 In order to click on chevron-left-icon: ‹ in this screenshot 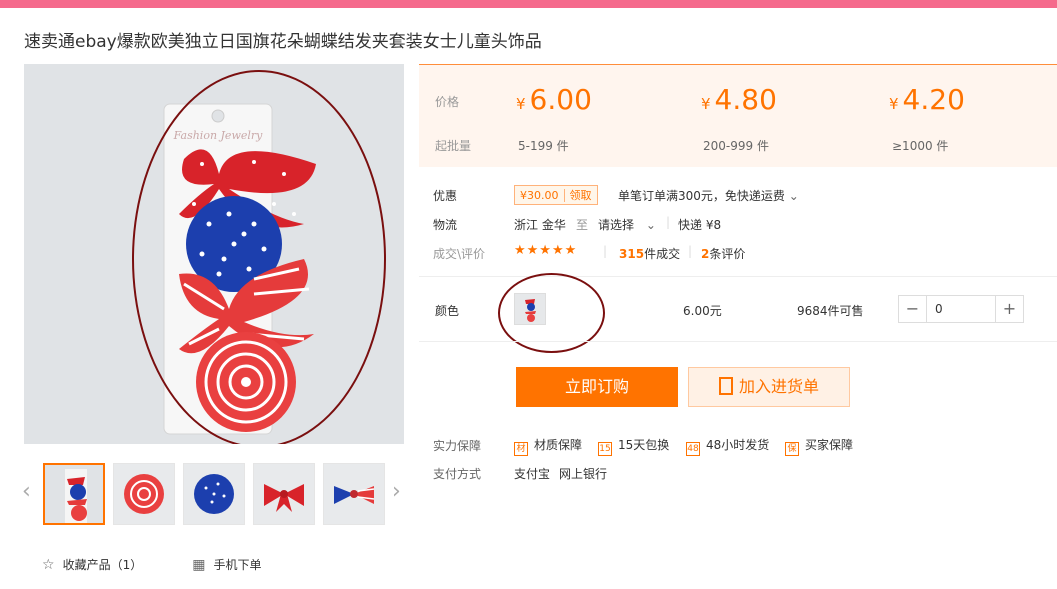, I will do `click(26, 492)`.